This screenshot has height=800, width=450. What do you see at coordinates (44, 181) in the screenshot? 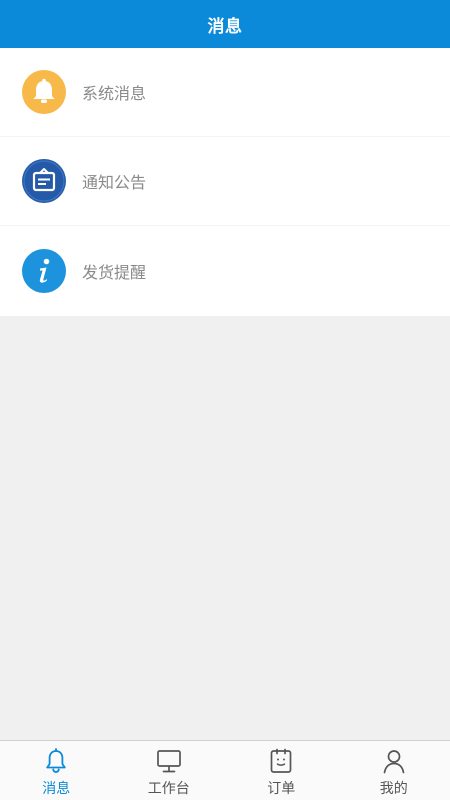
I see `notice-board-icon` at bounding box center [44, 181].